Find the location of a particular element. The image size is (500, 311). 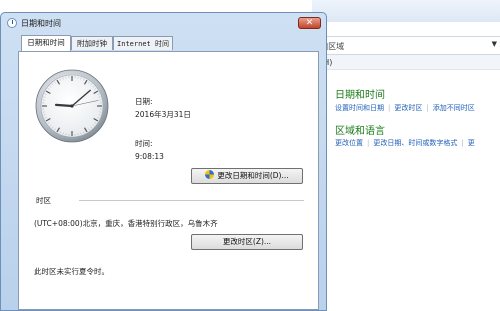

tab-internet-time: Internet 时间 is located at coordinates (143, 43).